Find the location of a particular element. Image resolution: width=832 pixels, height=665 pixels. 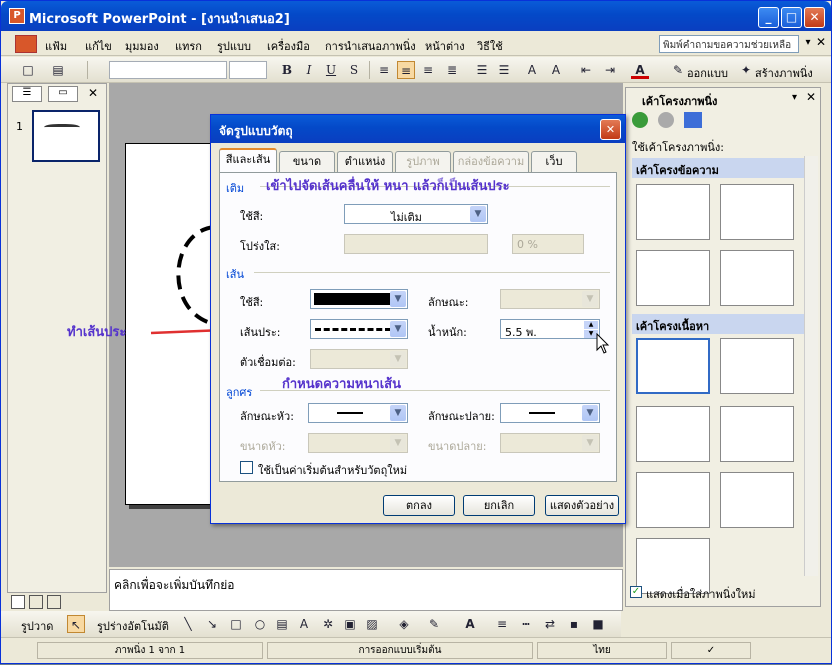

menu-file: แฟ้ม is located at coordinates (56, 46).